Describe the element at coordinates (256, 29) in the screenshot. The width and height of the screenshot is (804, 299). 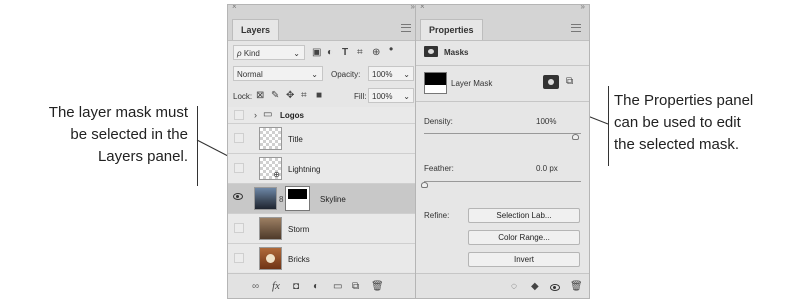
I see `tab-layers: Layers` at that location.